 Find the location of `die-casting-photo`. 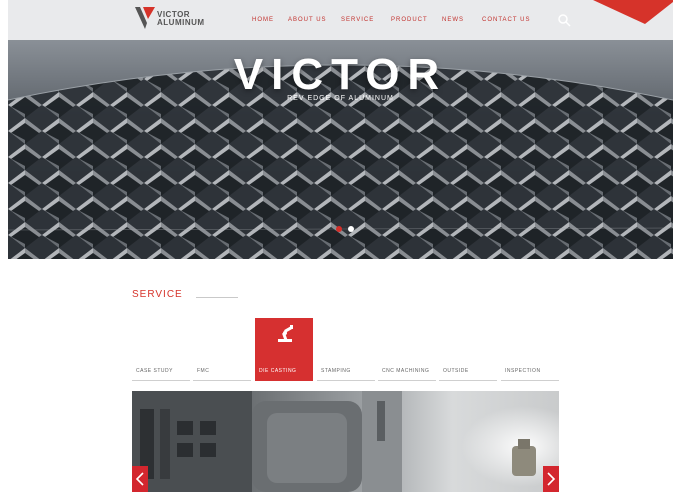

die-casting-photo is located at coordinates (345, 441).